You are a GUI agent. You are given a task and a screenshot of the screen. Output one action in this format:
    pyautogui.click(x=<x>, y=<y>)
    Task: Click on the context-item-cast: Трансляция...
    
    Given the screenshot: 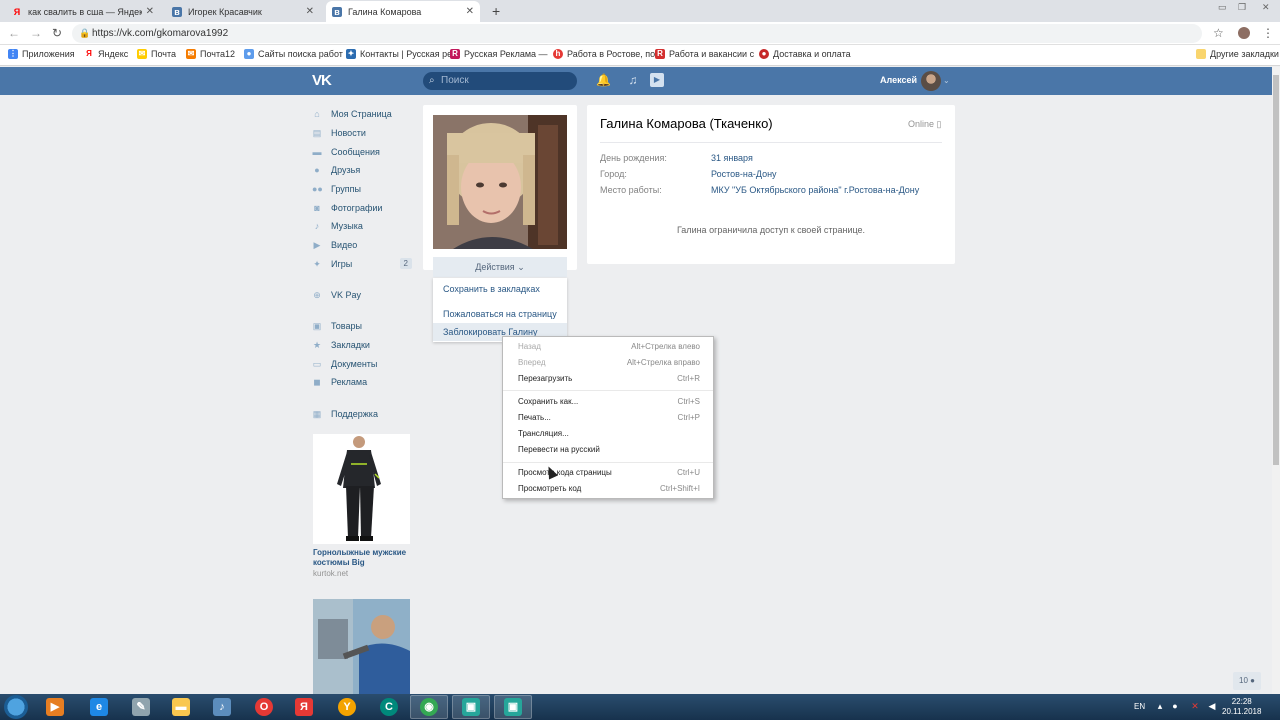 What is the action you would take?
    pyautogui.click(x=609, y=433)
    